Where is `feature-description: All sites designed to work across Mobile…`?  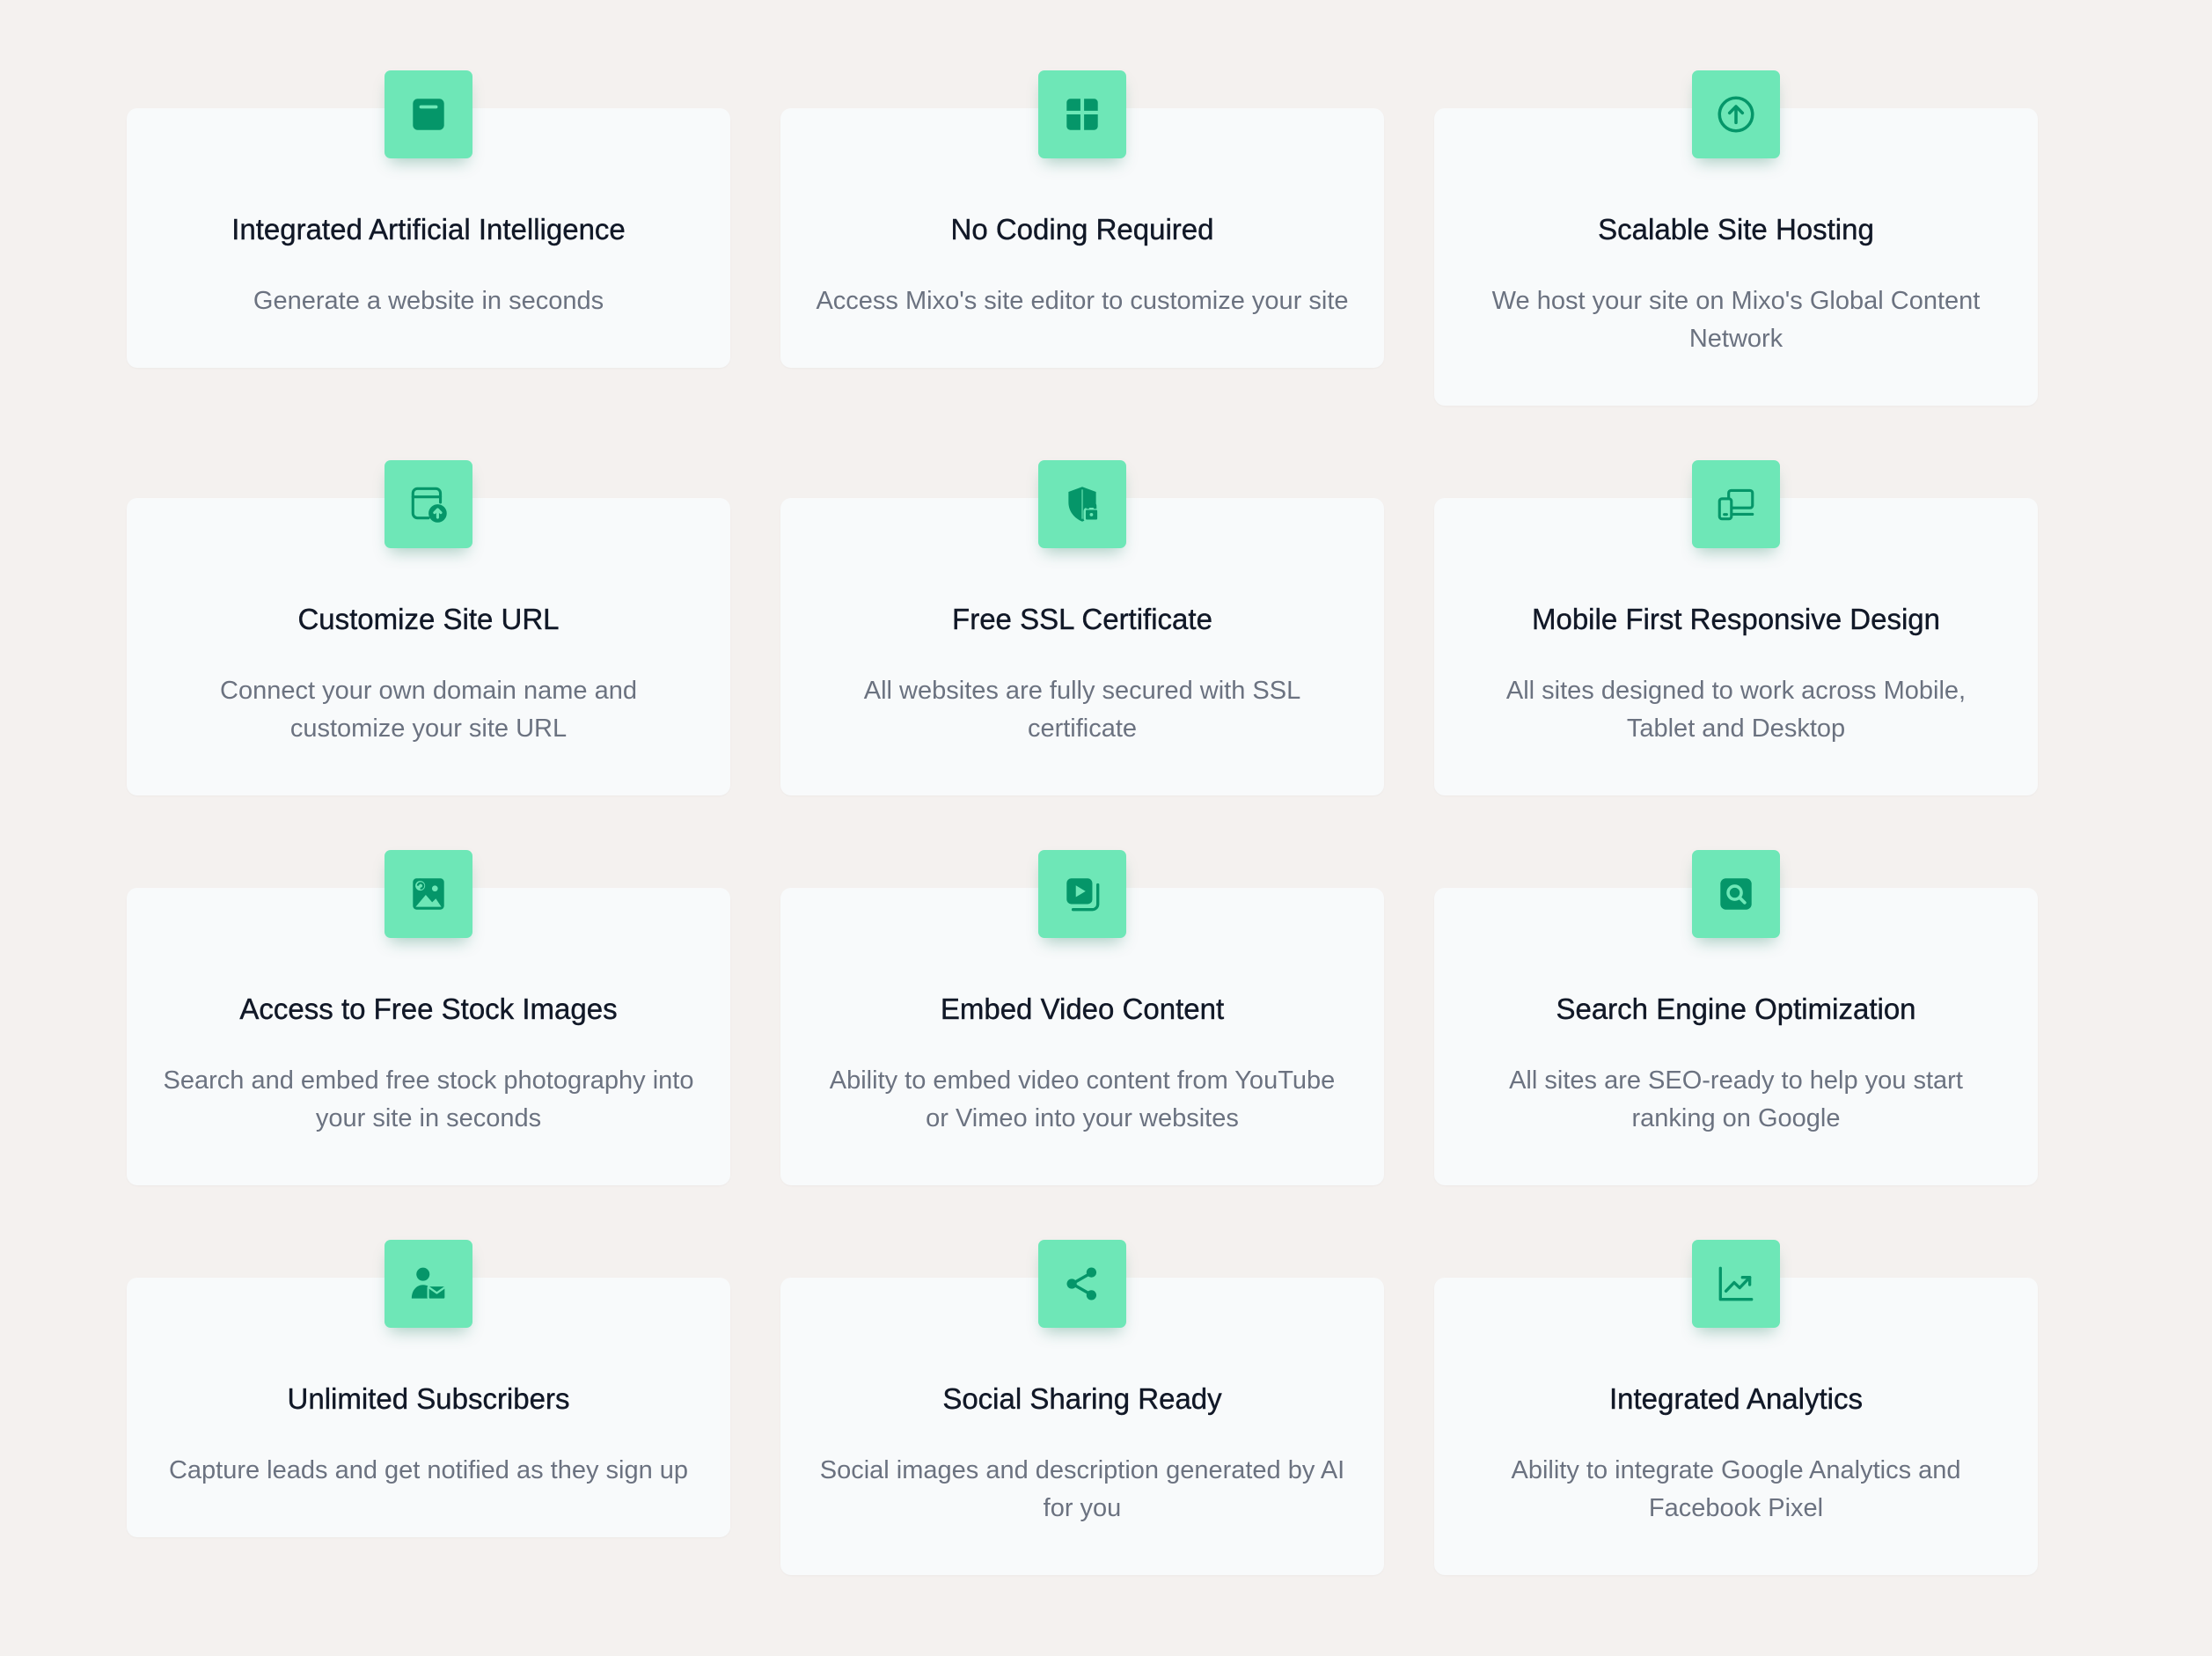 feature-description: All sites designed to work across Mobile… is located at coordinates (1736, 710).